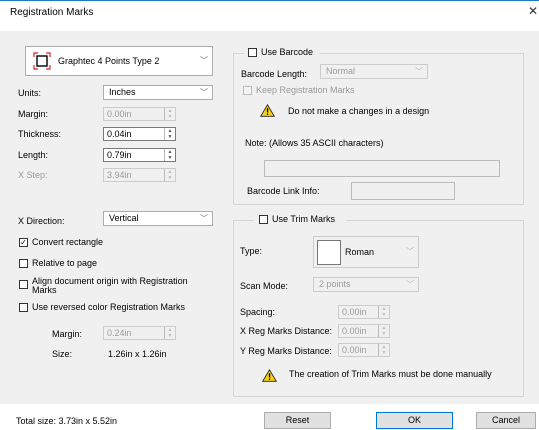 Image resolution: width=539 pixels, height=430 pixels. Describe the element at coordinates (52, 12) in the screenshot. I see `window-title: Registration Marks` at that location.